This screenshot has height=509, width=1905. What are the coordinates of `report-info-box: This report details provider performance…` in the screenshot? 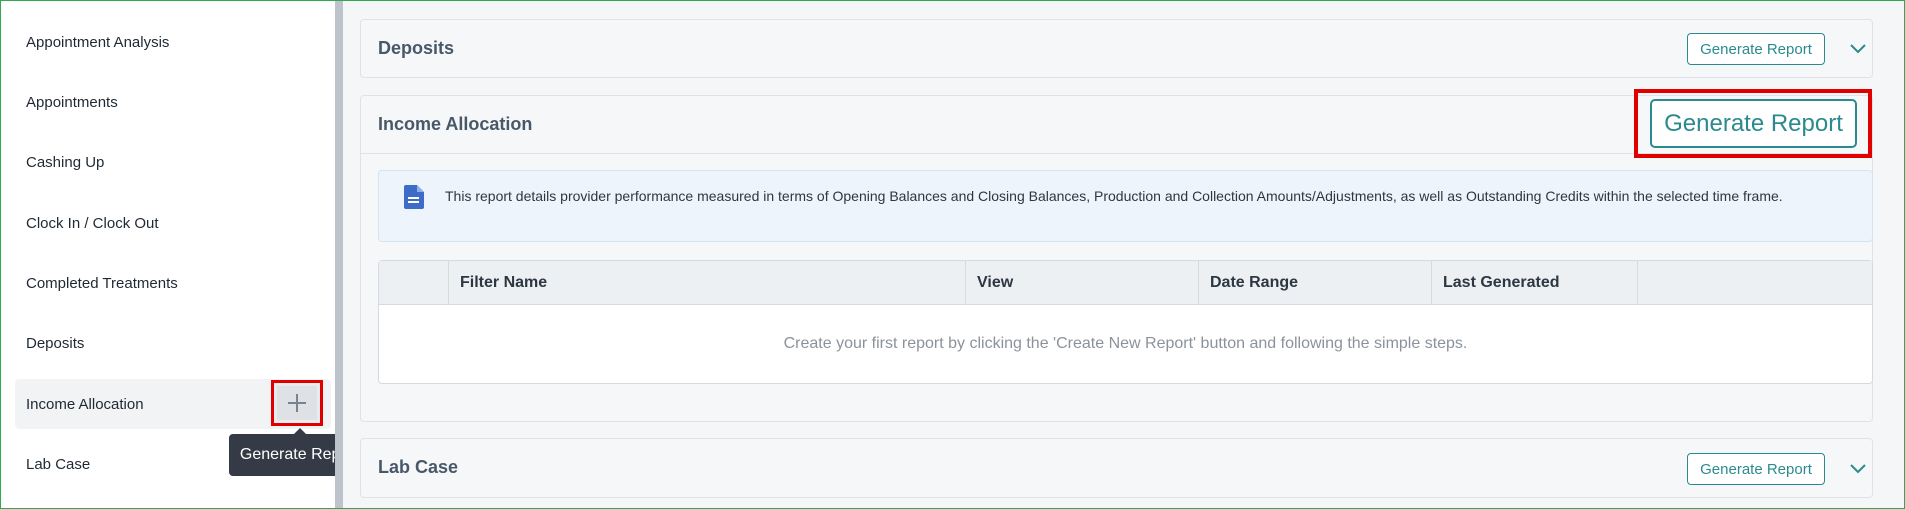 It's located at (1125, 206).